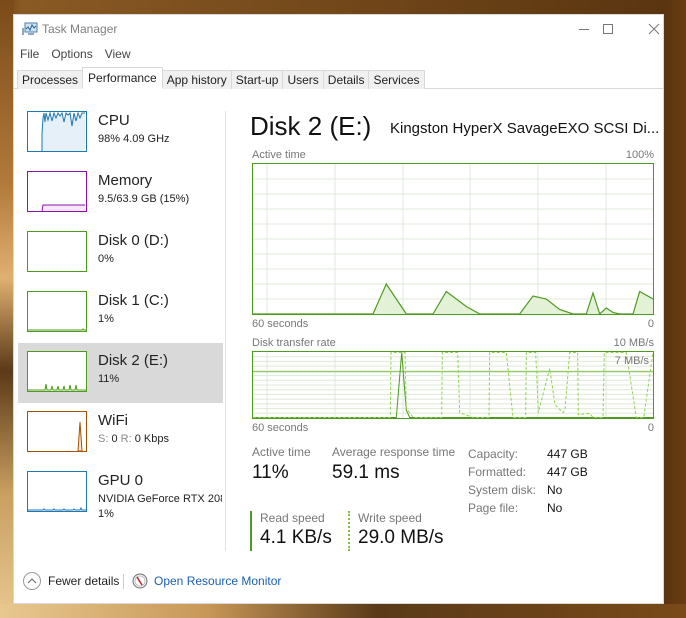 This screenshot has height=618, width=686. What do you see at coordinates (30, 29) in the screenshot?
I see `task-manager-app-icon` at bounding box center [30, 29].